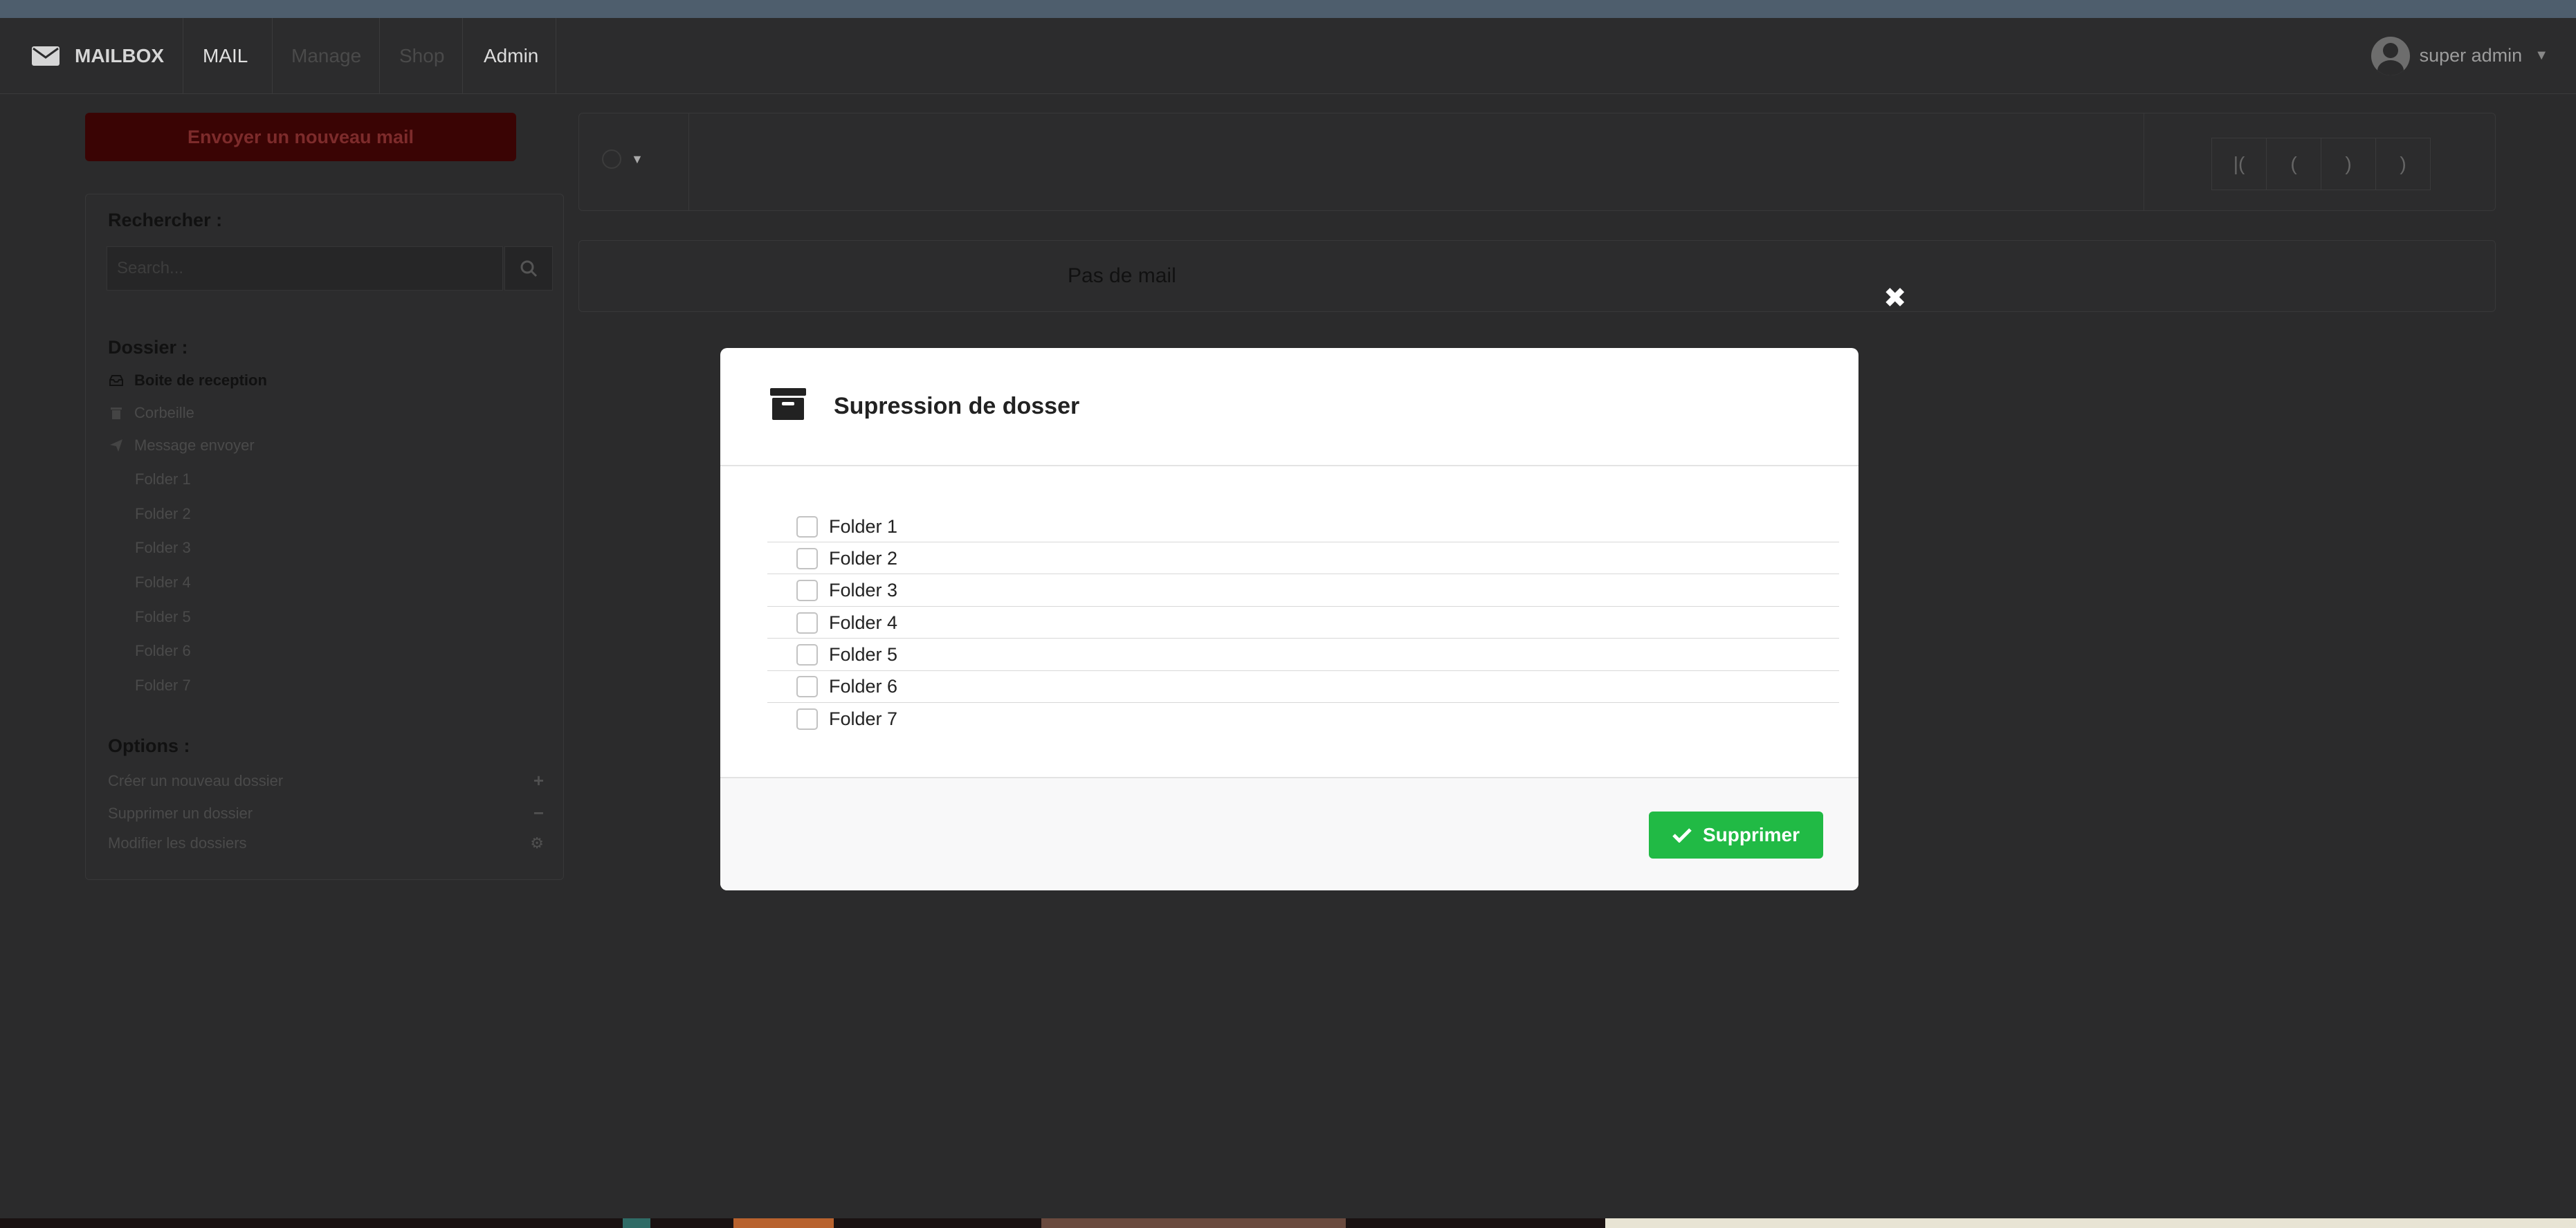 This screenshot has height=1228, width=2576. I want to click on folder-checkbox-row: Folder 7, so click(1303, 719).